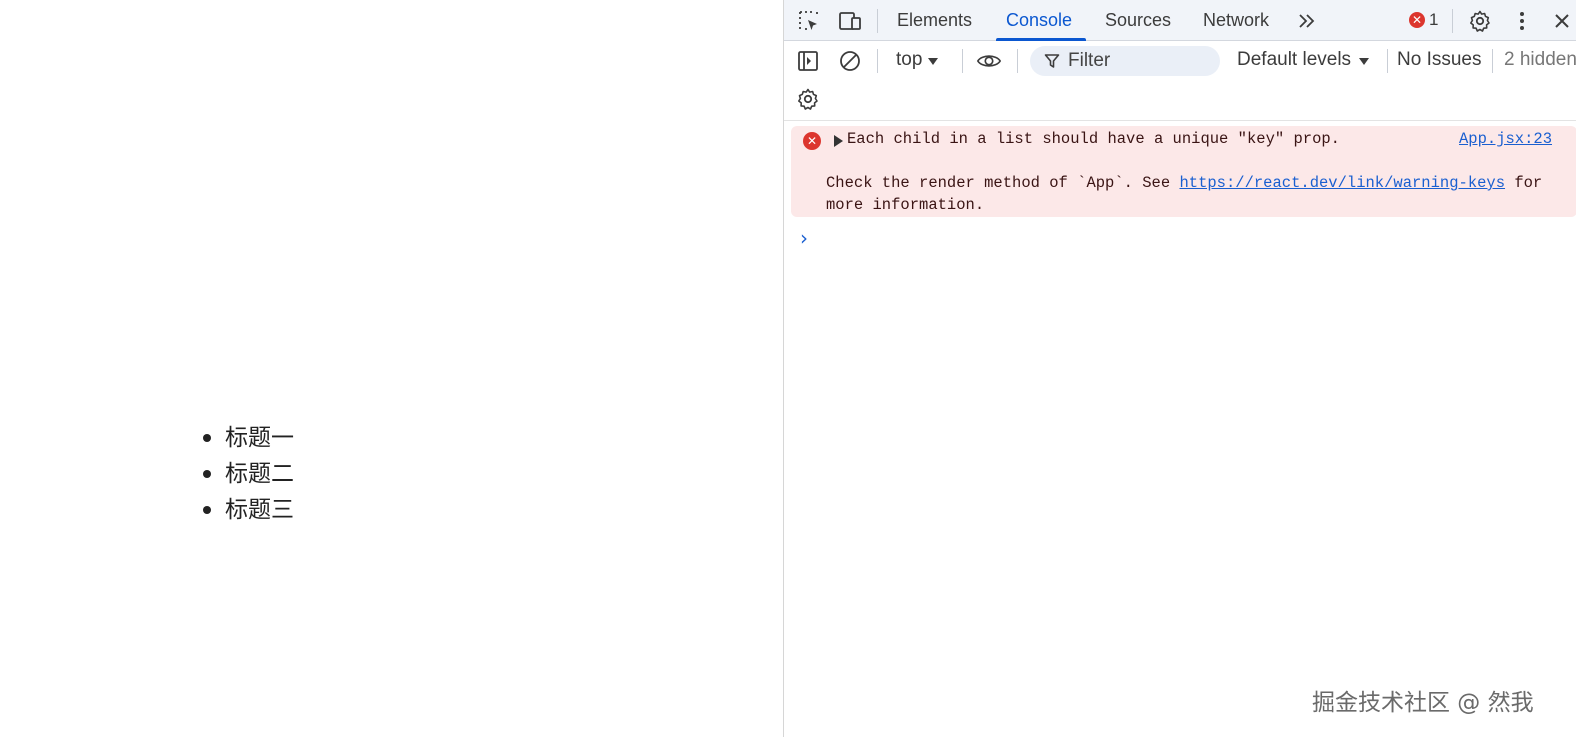 The image size is (1576, 737). What do you see at coordinates (1434, 19) in the screenshot?
I see `error-count: 1` at bounding box center [1434, 19].